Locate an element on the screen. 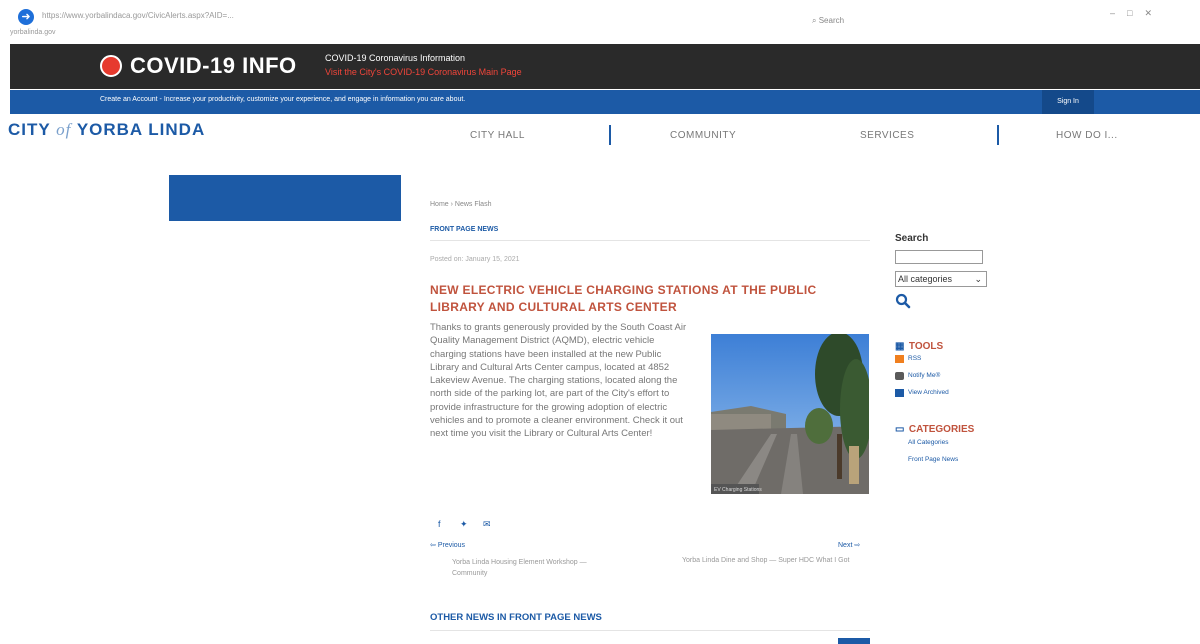  posted-date: Posted on: January 15, 2021 is located at coordinates (475, 259).